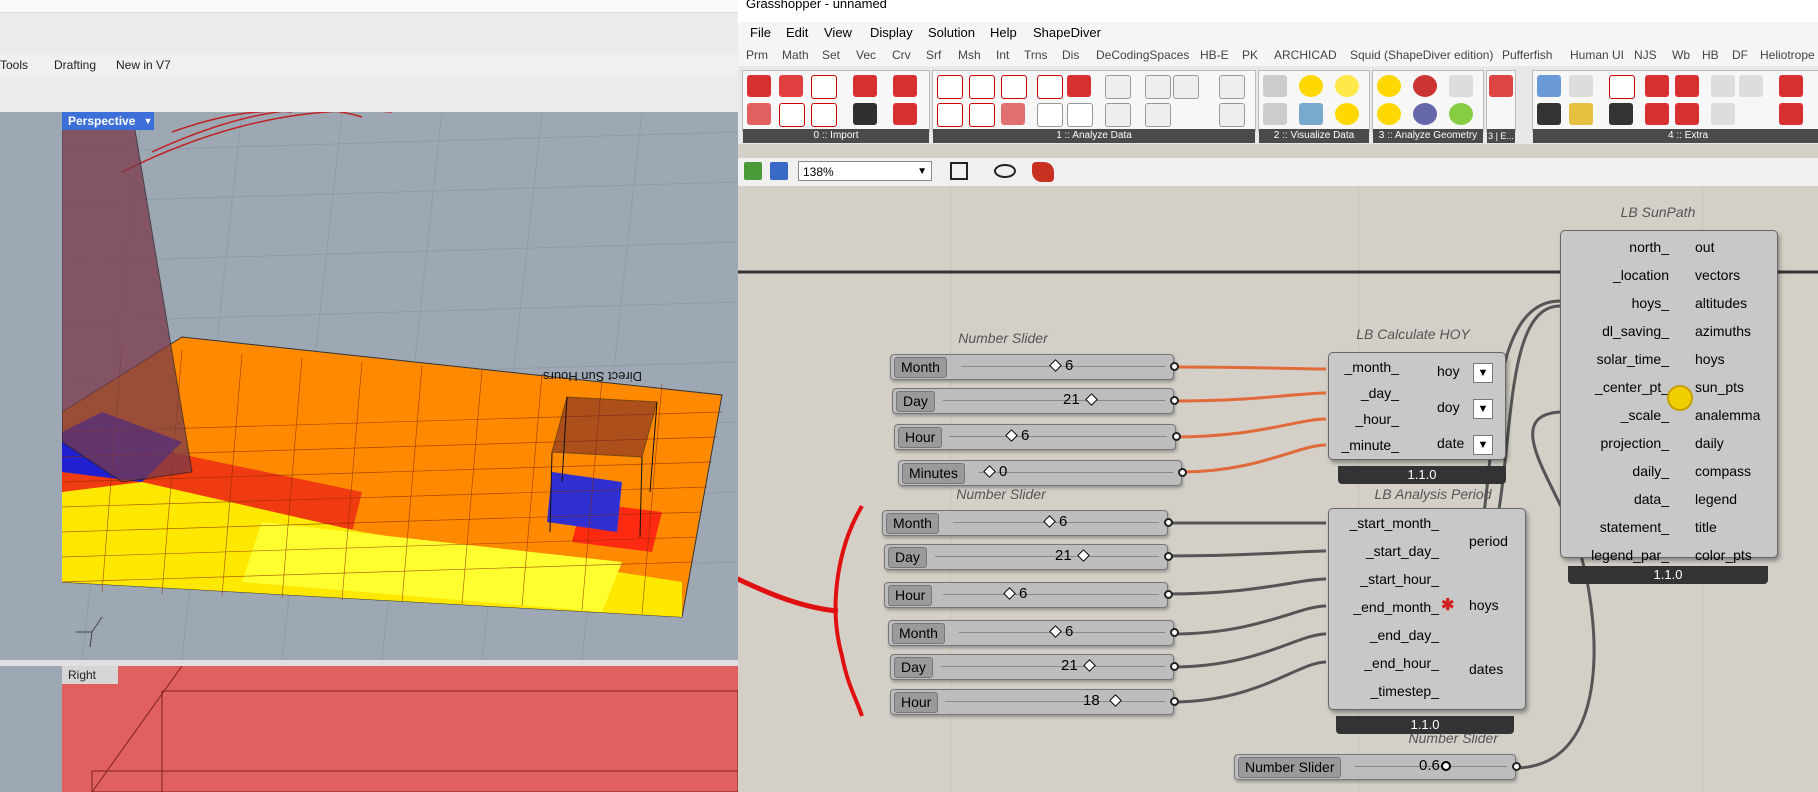 The width and height of the screenshot is (1818, 792). Describe the element at coordinates (891, 32) in the screenshot. I see `menu-display: Display` at that location.